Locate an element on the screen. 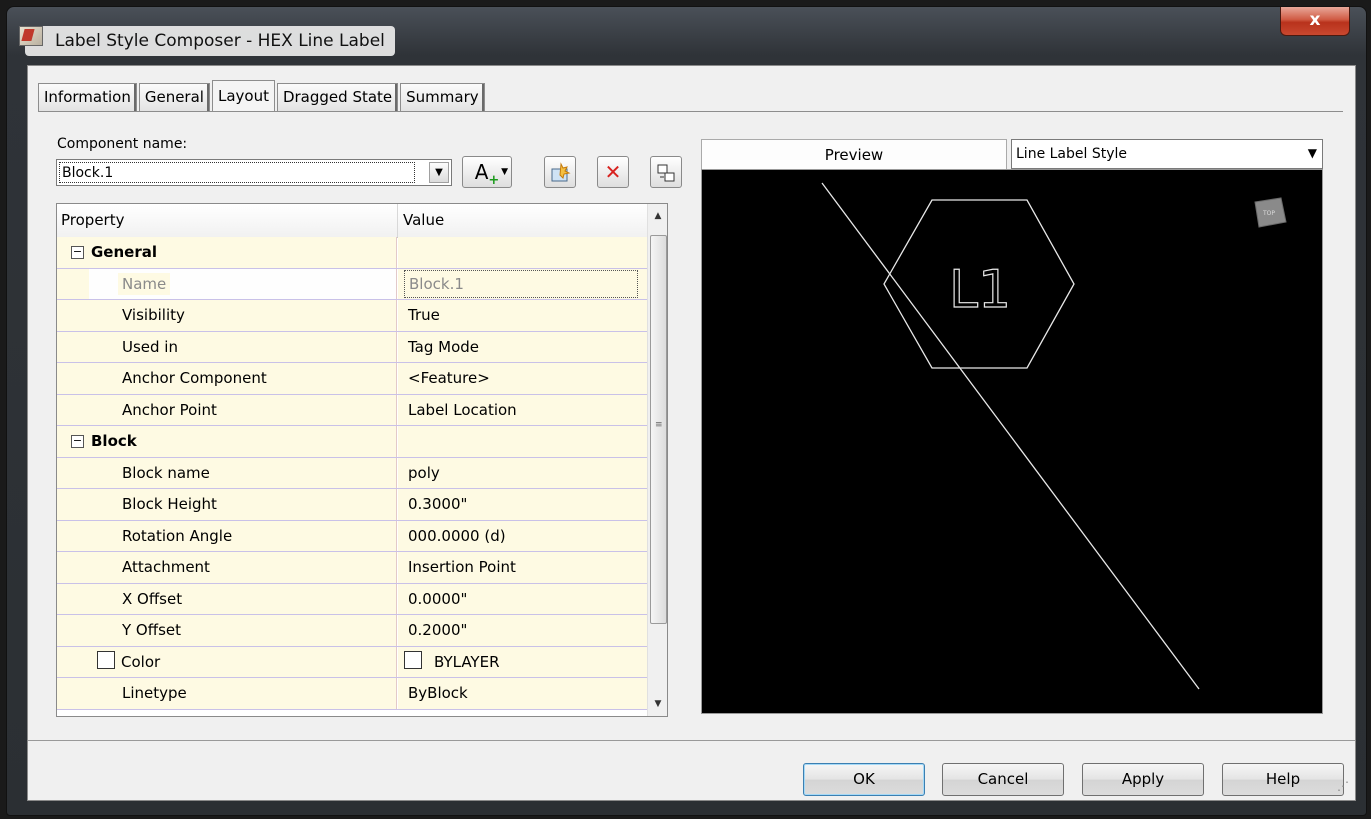 The width and height of the screenshot is (1371, 819). property-label: Visibility is located at coordinates (243, 315).